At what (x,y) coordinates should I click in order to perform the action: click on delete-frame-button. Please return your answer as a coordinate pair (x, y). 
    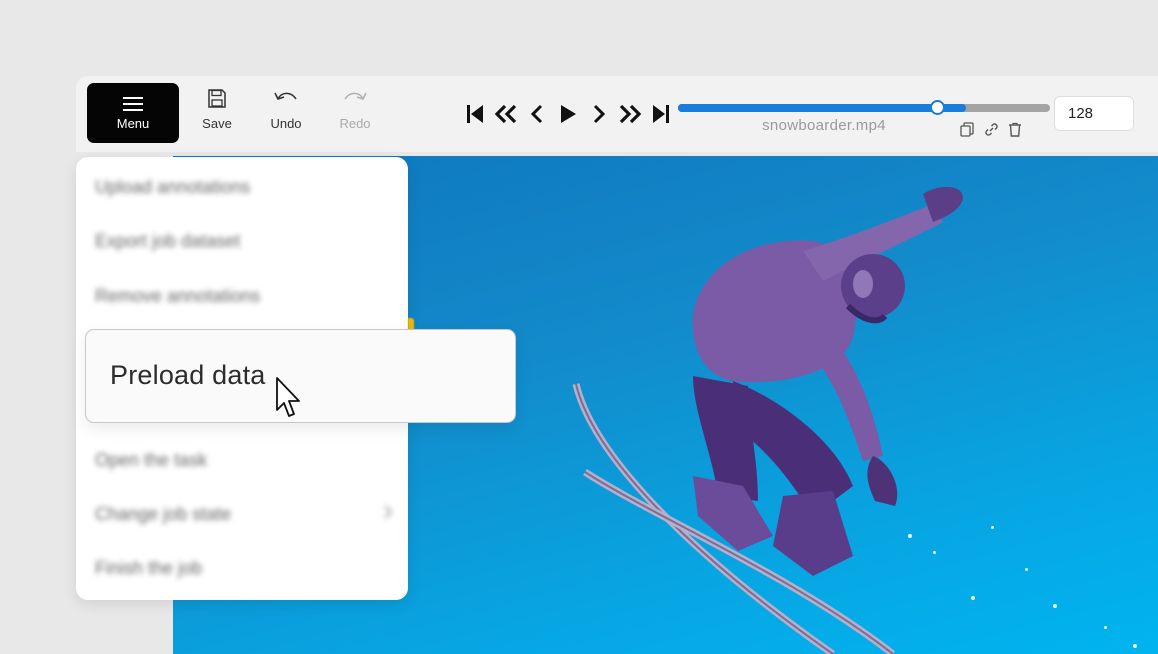
    Looking at the image, I should click on (1015, 129).